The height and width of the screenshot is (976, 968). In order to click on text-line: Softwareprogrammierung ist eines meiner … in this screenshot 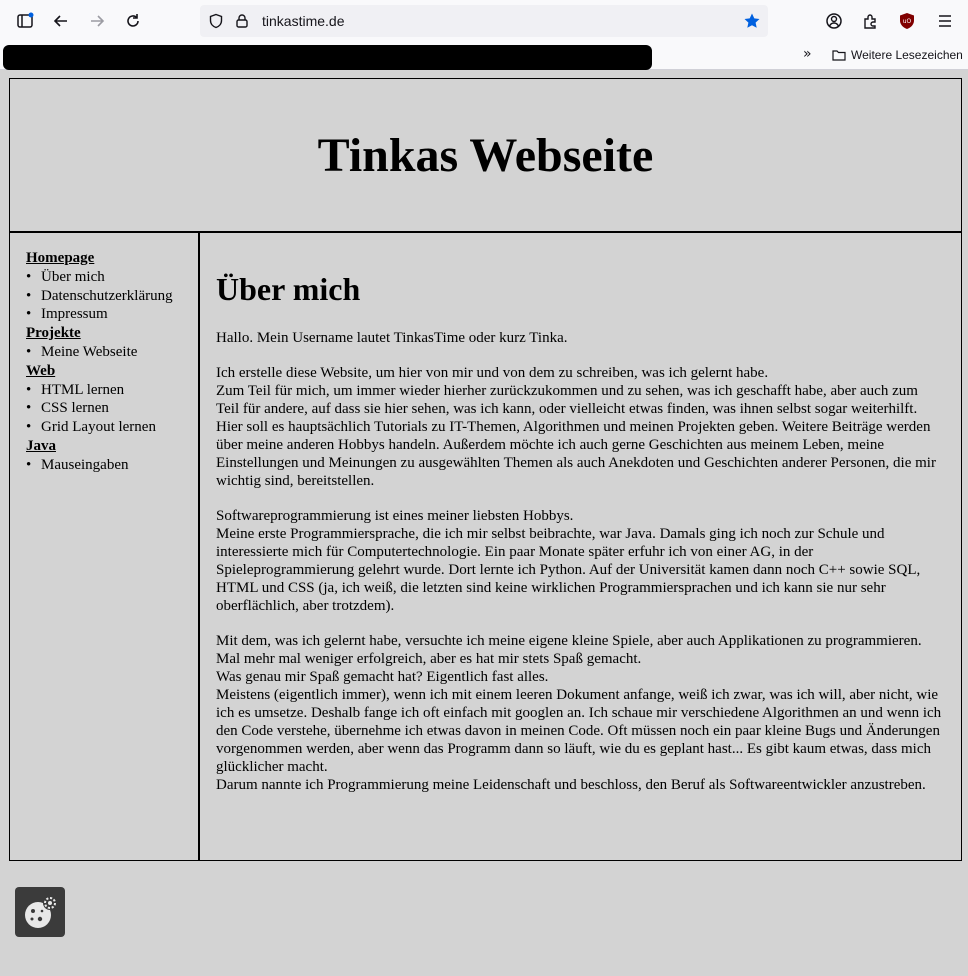, I will do `click(395, 516)`.